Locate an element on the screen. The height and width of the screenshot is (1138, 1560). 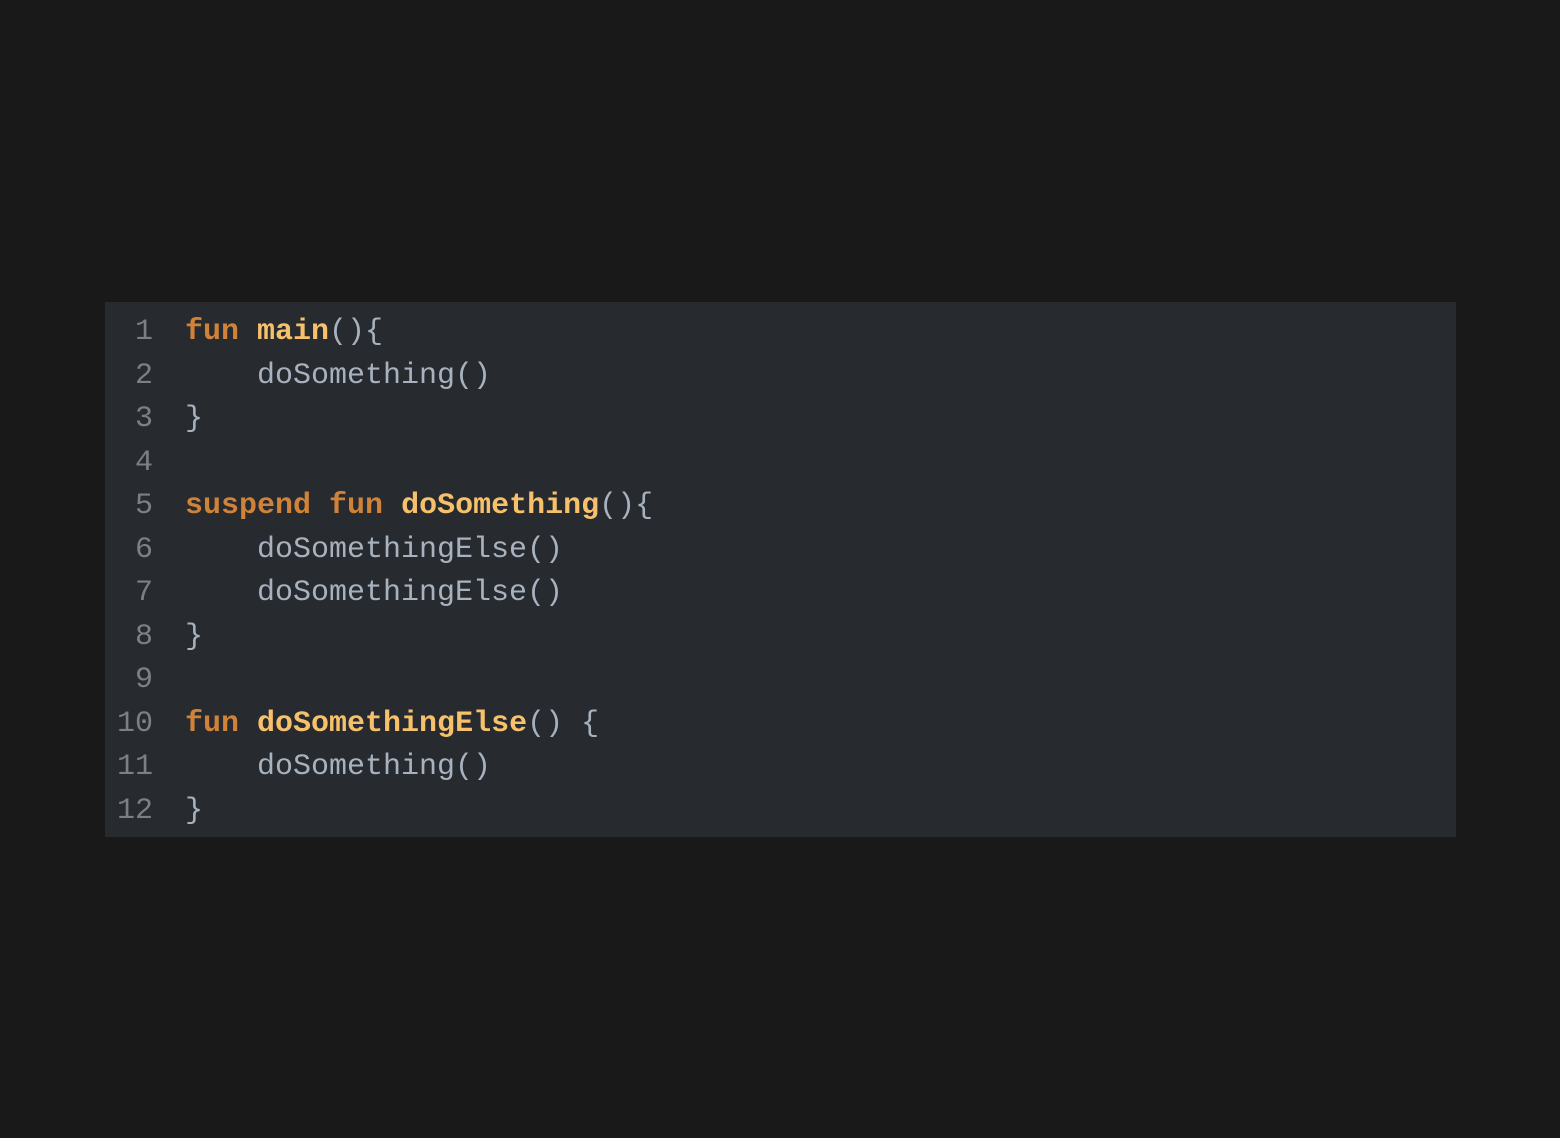
line-content: suspend fun doSomething(){ is located at coordinates (419, 507).